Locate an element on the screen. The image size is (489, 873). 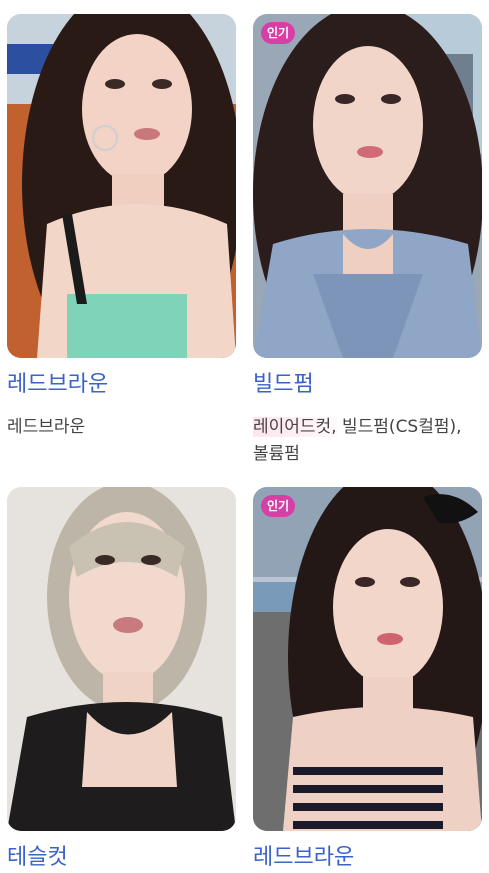
style-title: 테슬컷 is located at coordinates (37, 858).